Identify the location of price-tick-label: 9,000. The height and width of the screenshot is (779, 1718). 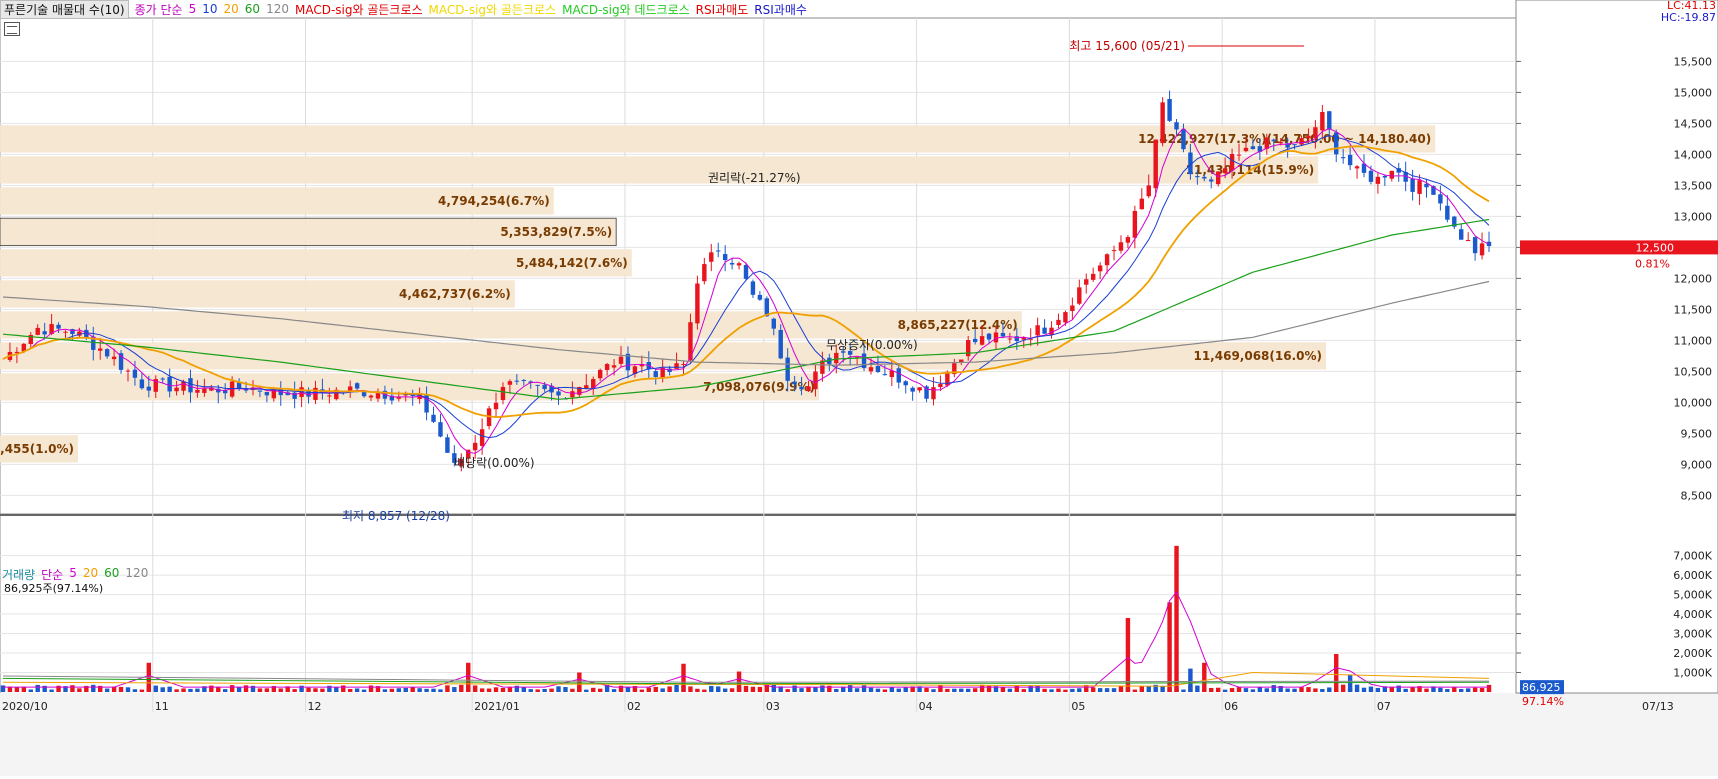
(1697, 464).